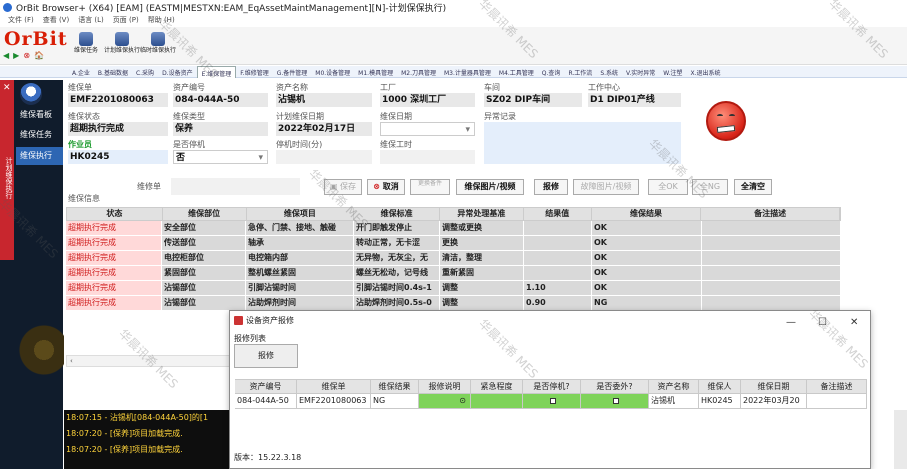 The height and width of the screenshot is (469, 907). I want to click on operator-field: HK0245, so click(118, 157).